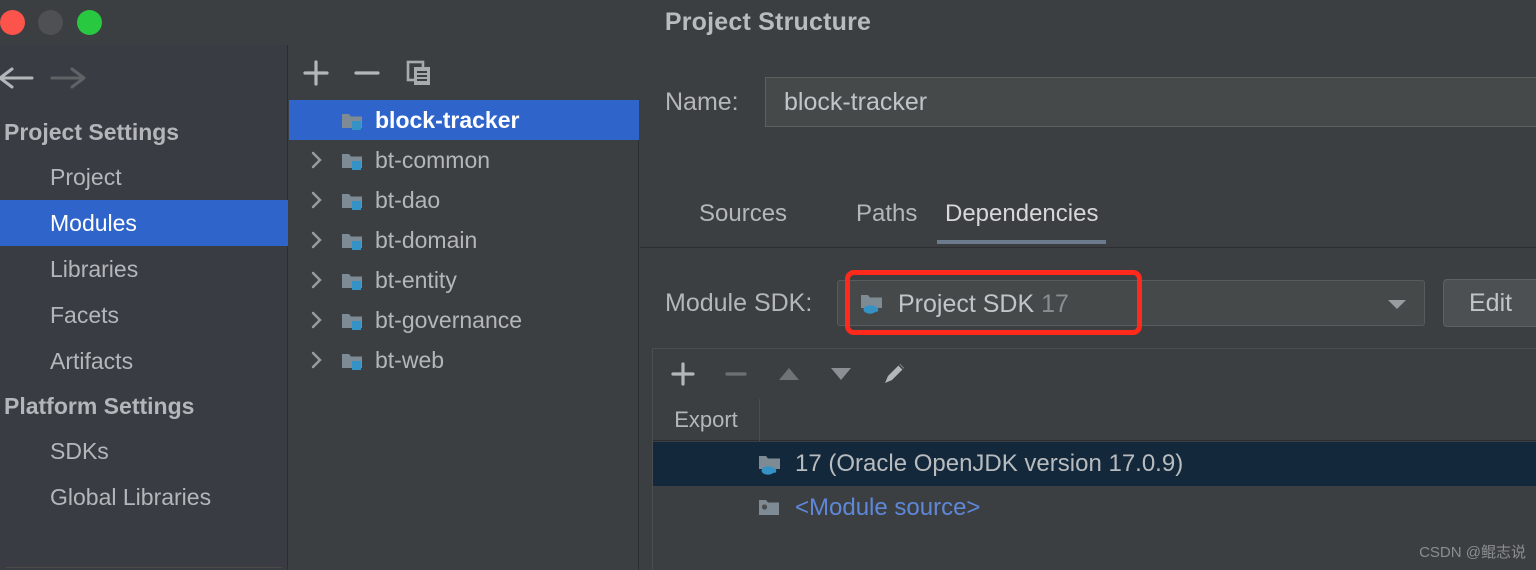 This screenshot has width=1536, height=570. What do you see at coordinates (72, 77) in the screenshot?
I see `arrow-right-icon` at bounding box center [72, 77].